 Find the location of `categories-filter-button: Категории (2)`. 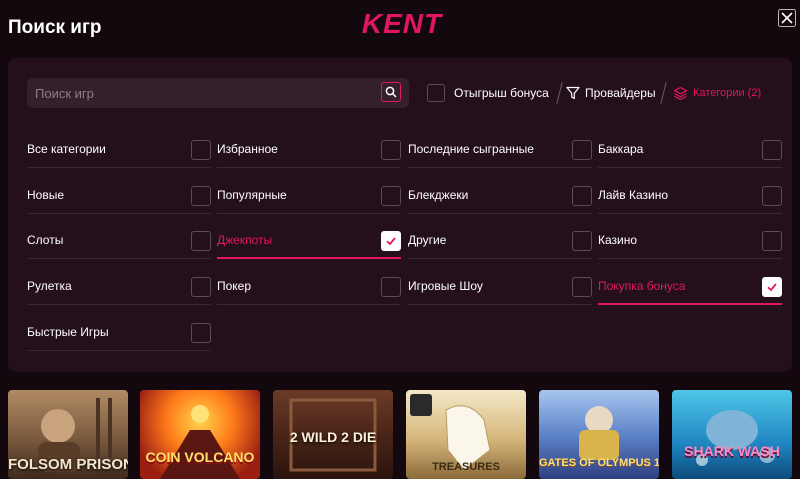

categories-filter-button: Категории (2) is located at coordinates (717, 93).